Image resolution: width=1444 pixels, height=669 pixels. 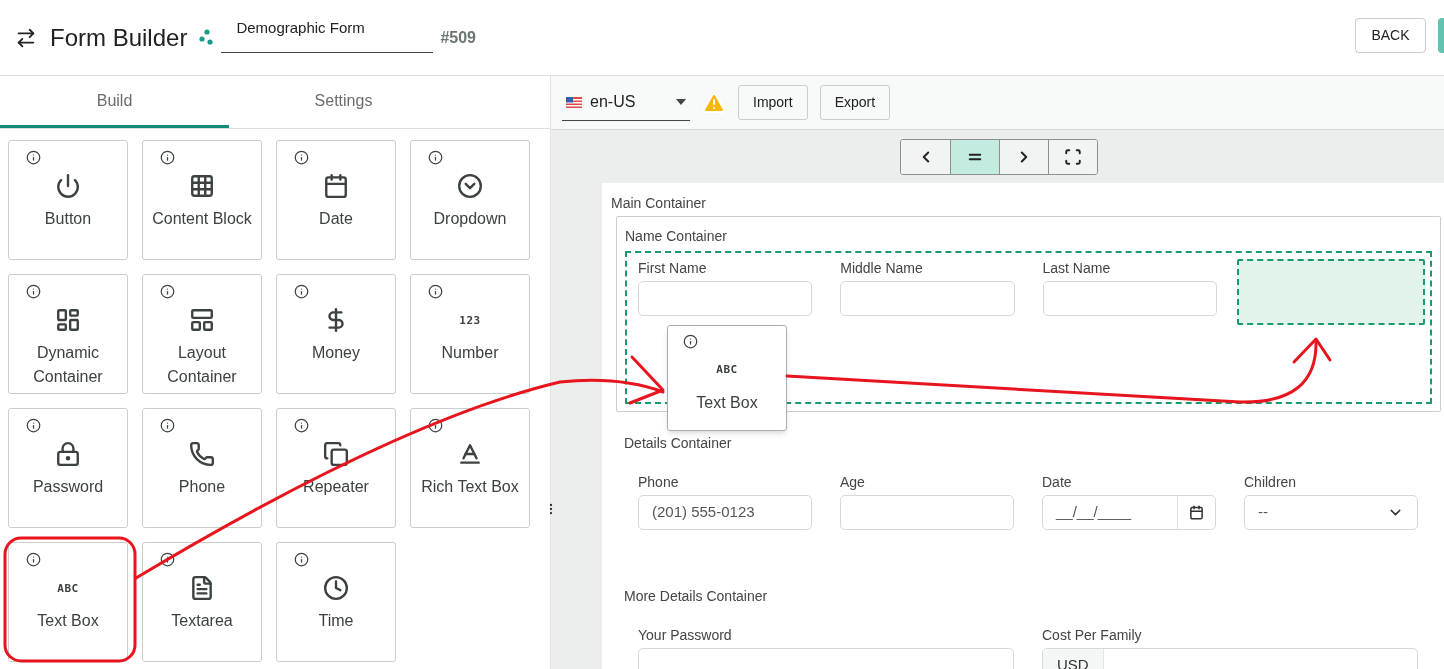 I want to click on select-field: --, so click(x=1331, y=512).